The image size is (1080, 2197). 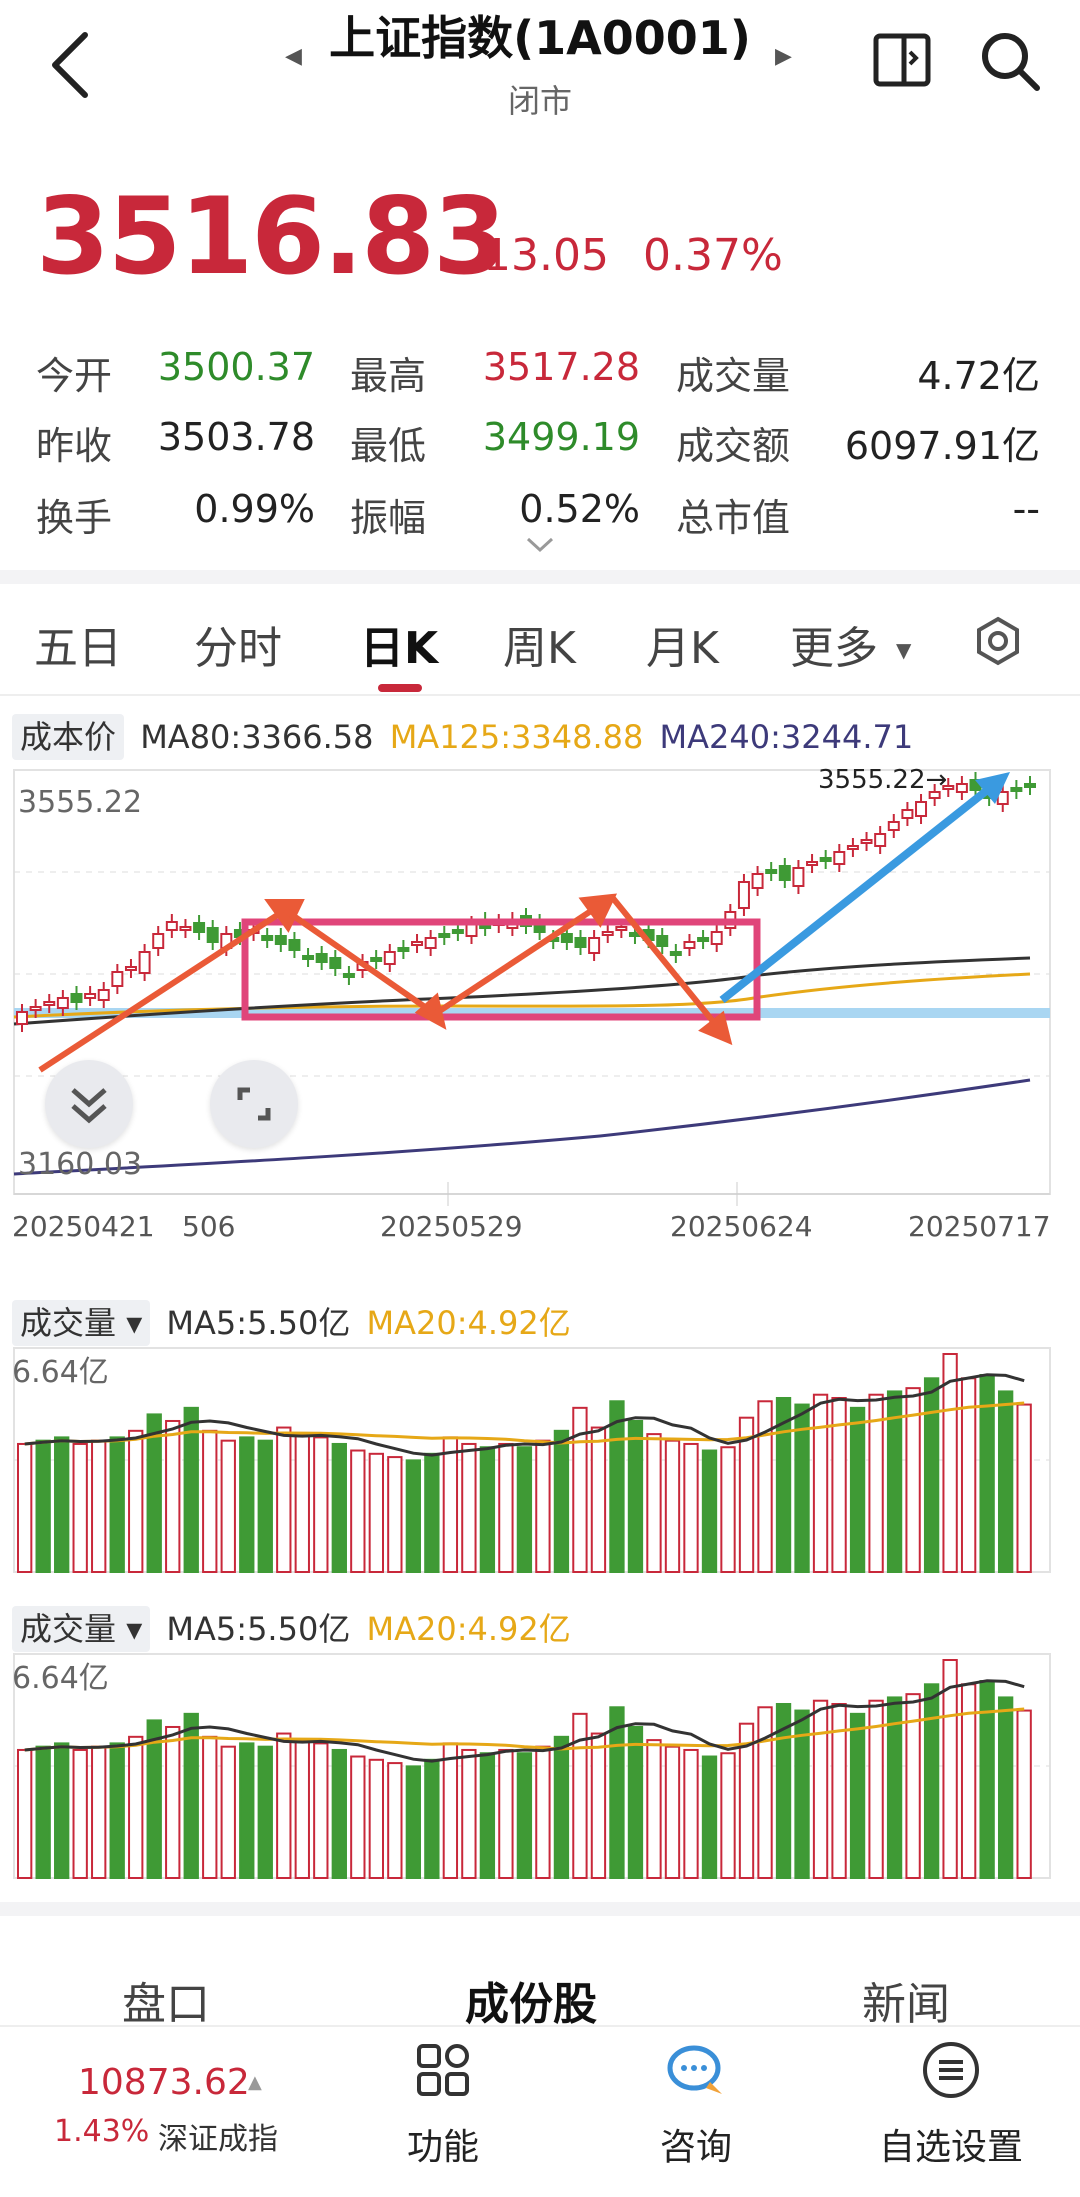 I want to click on volume-y-high-1: 6.64亿, so click(x=60, y=1372).